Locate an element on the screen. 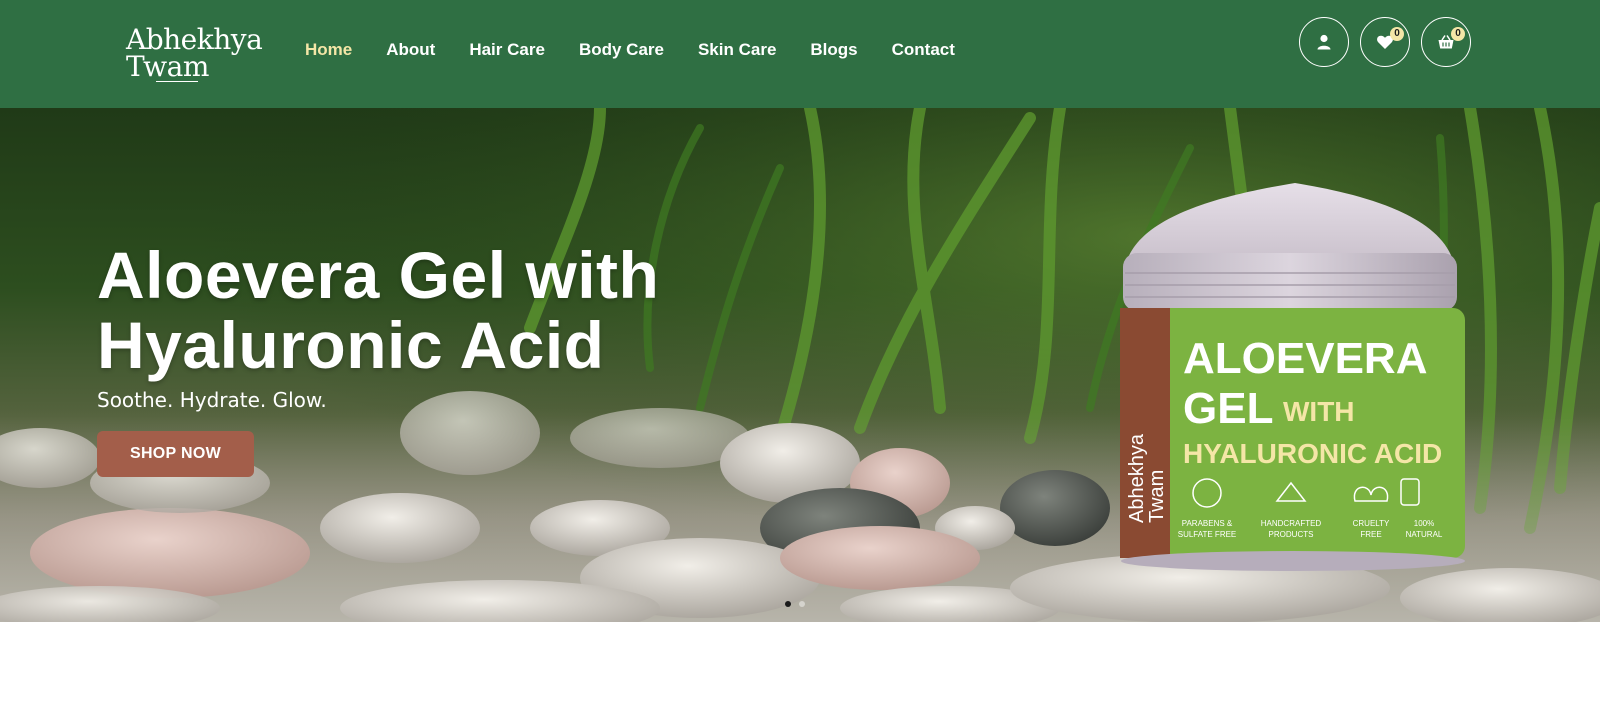  jar-name-line2a: GEL is located at coordinates (1228, 408).